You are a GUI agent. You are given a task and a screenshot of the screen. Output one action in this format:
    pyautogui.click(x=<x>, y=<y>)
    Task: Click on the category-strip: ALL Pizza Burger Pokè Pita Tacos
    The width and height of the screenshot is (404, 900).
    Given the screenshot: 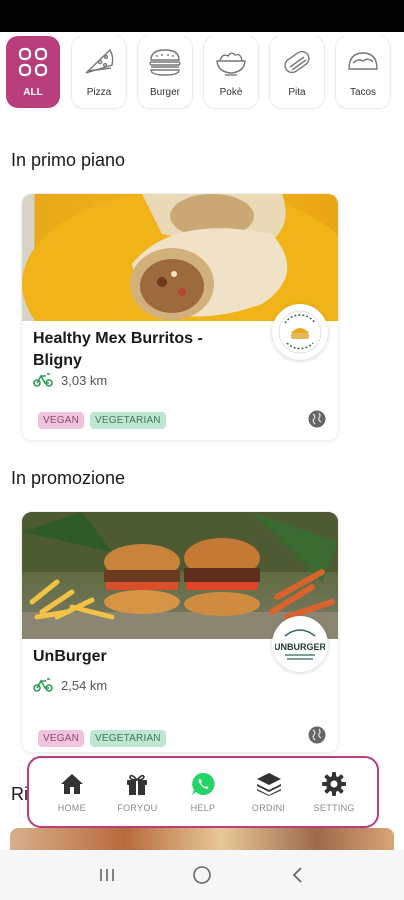 What is the action you would take?
    pyautogui.click(x=205, y=73)
    